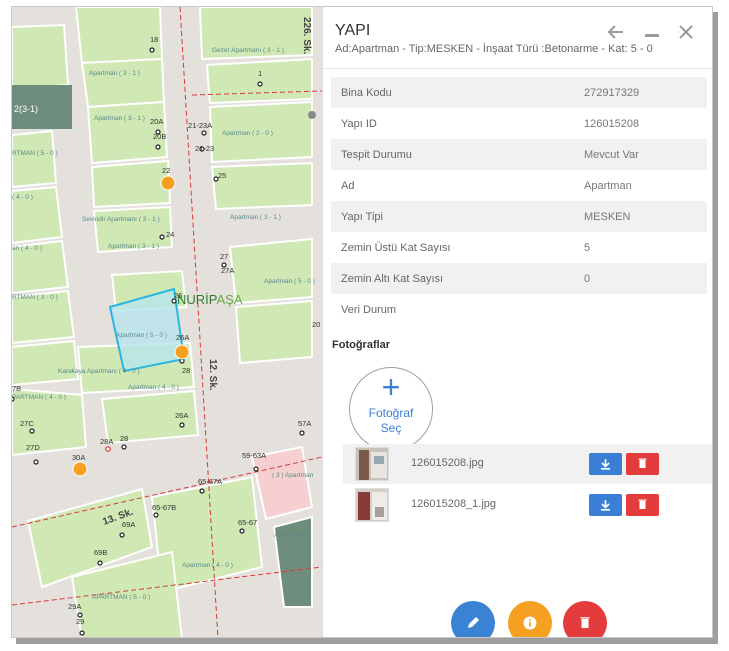 The height and width of the screenshot is (651, 729). I want to click on svg-text: 59-63A, so click(254, 455).